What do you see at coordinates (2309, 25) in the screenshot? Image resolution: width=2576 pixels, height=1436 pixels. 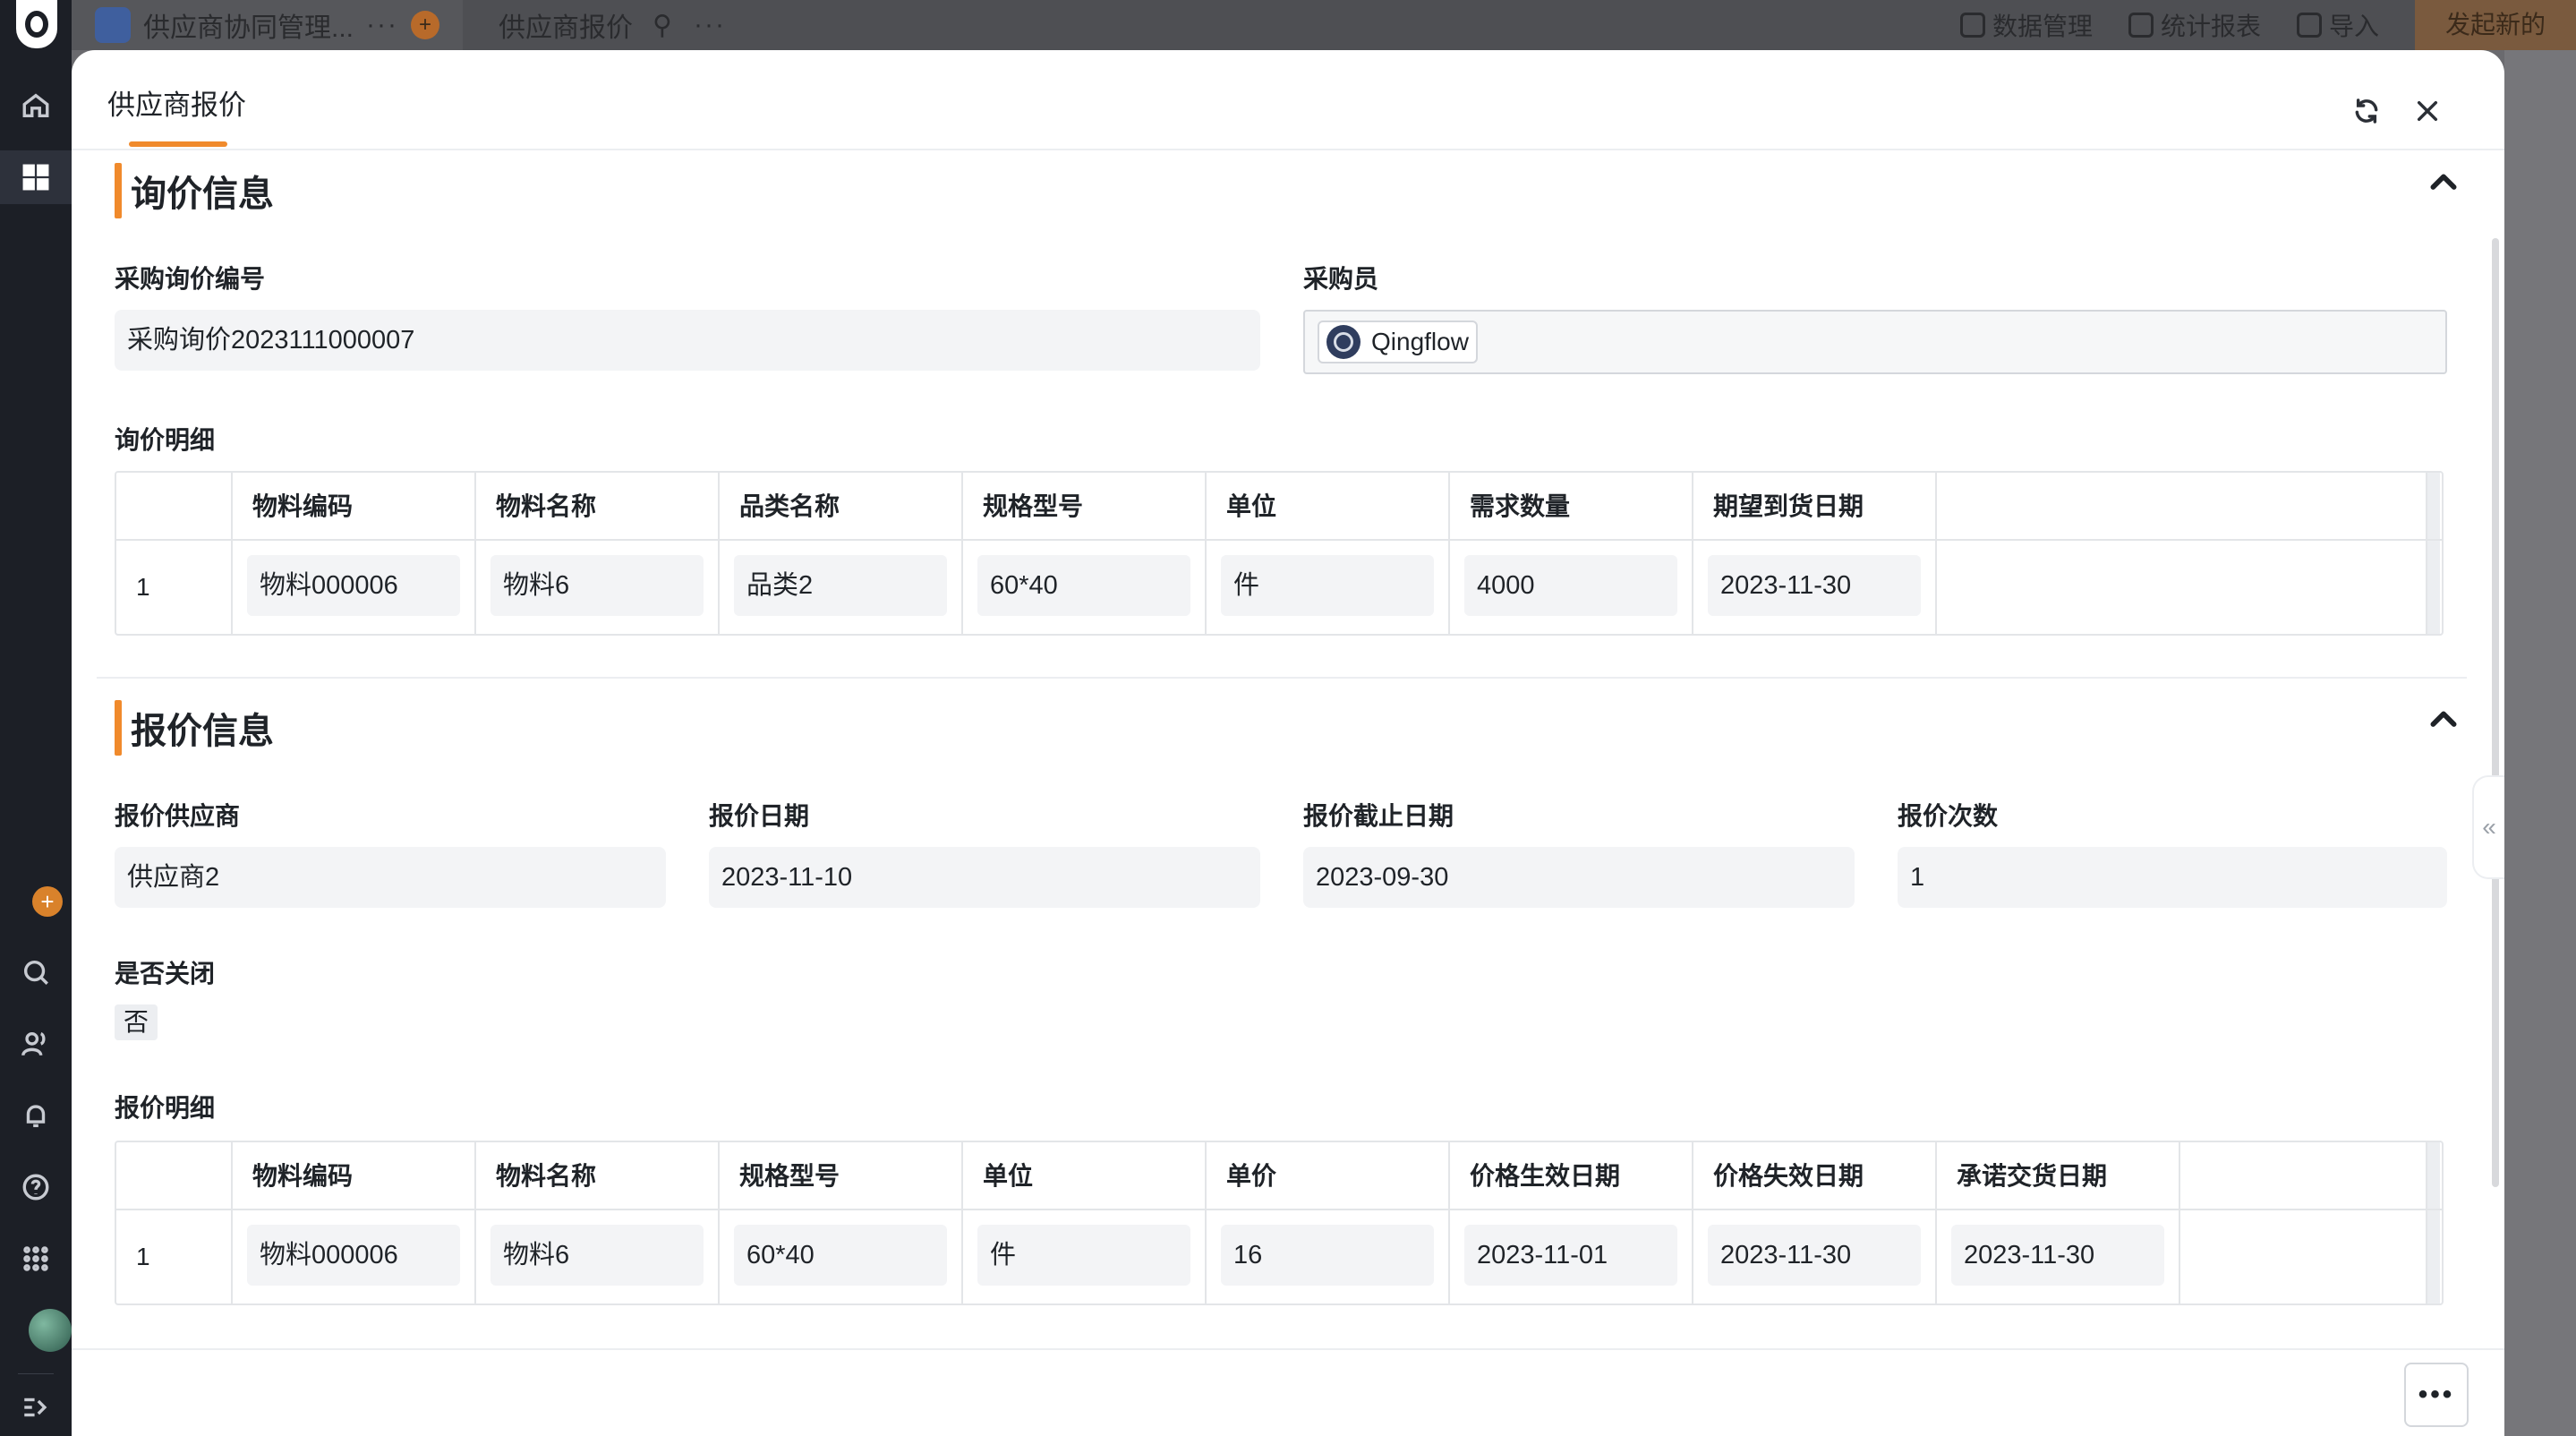 I see `import-icon` at bounding box center [2309, 25].